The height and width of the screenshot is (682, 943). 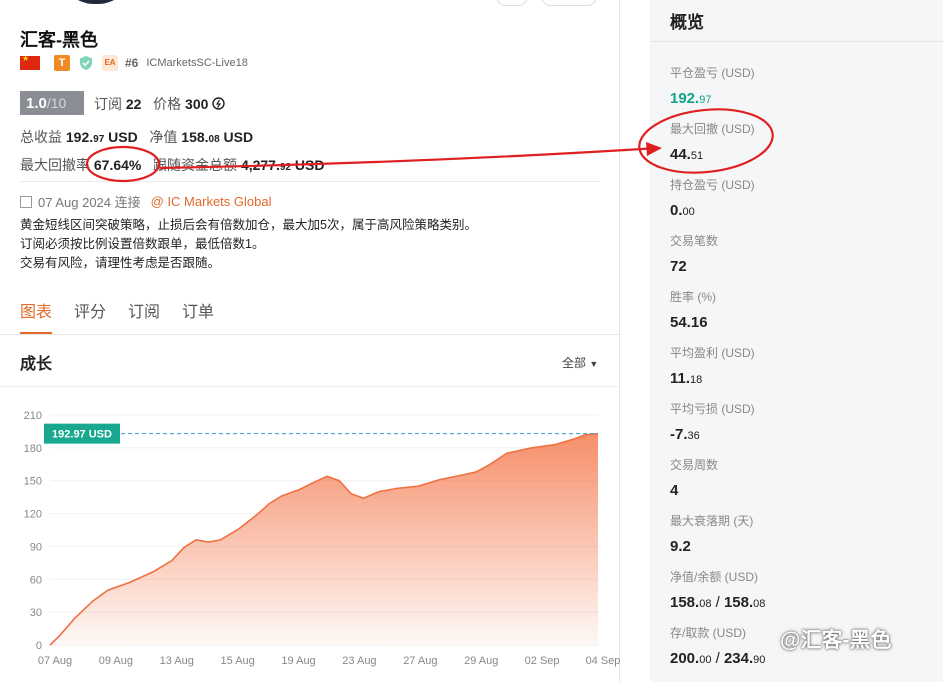 What do you see at coordinates (198, 316) in the screenshot?
I see `tab-orders: 订单` at bounding box center [198, 316].